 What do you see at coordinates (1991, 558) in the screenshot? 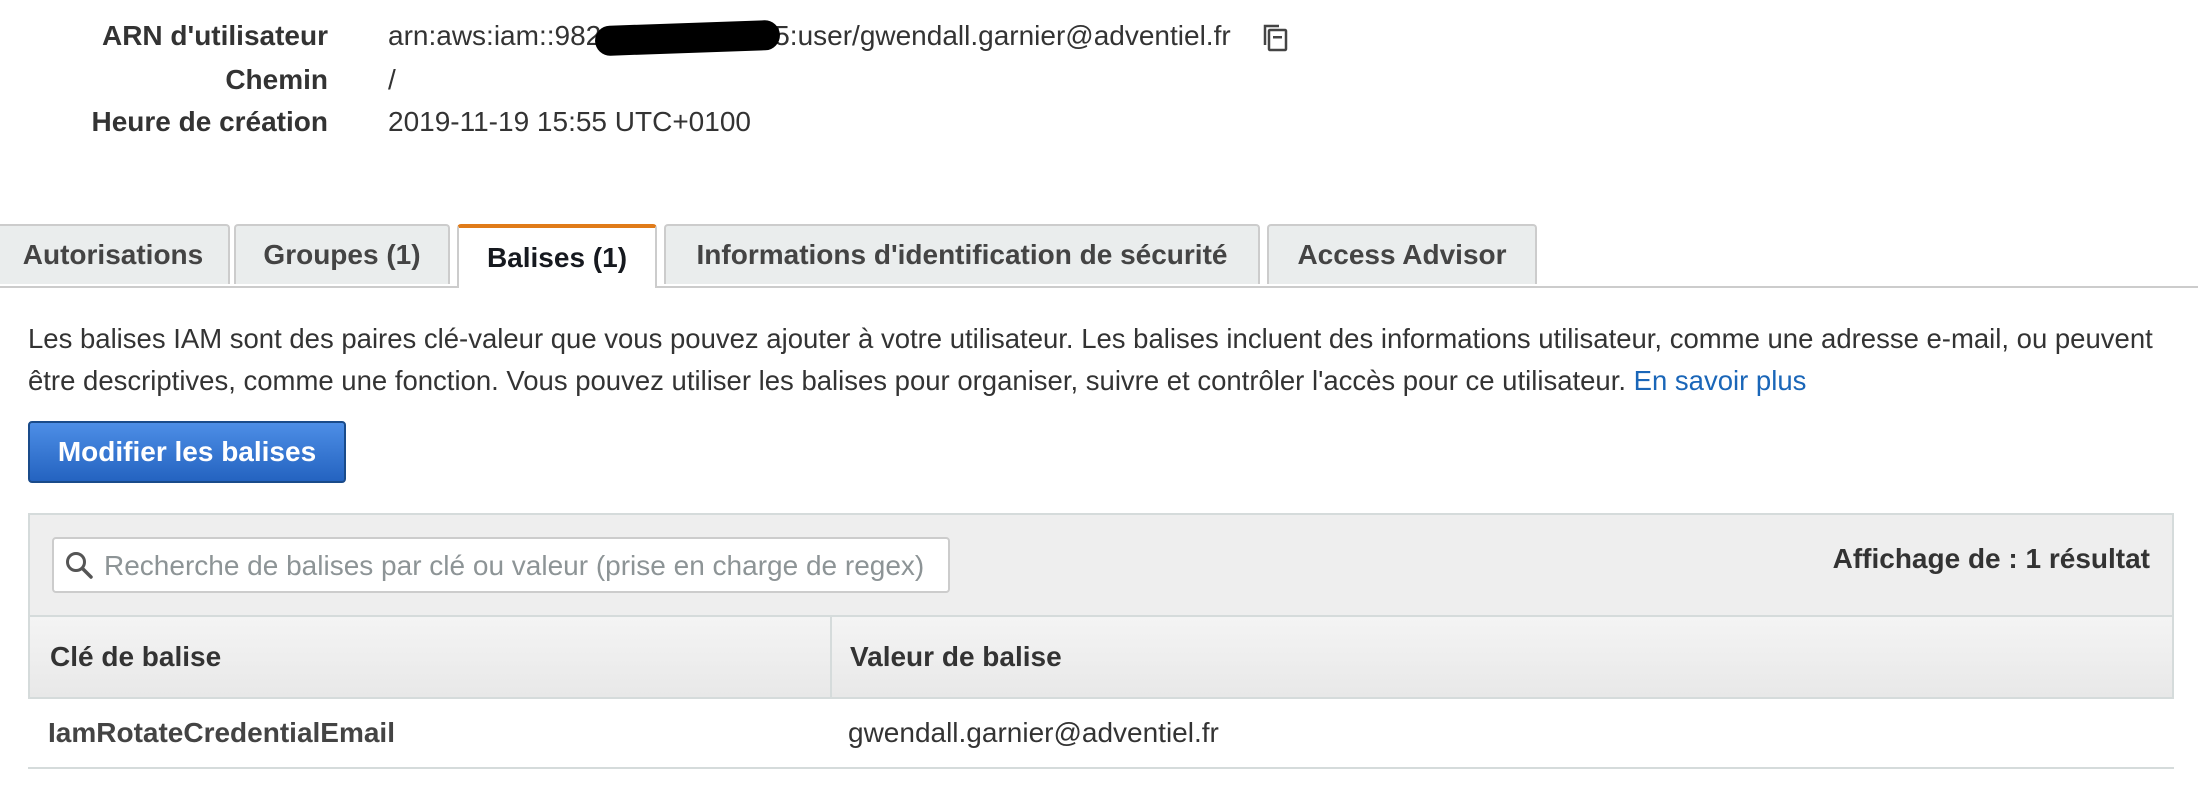
I see `result-count: Affichage de : 1 résultat` at bounding box center [1991, 558].